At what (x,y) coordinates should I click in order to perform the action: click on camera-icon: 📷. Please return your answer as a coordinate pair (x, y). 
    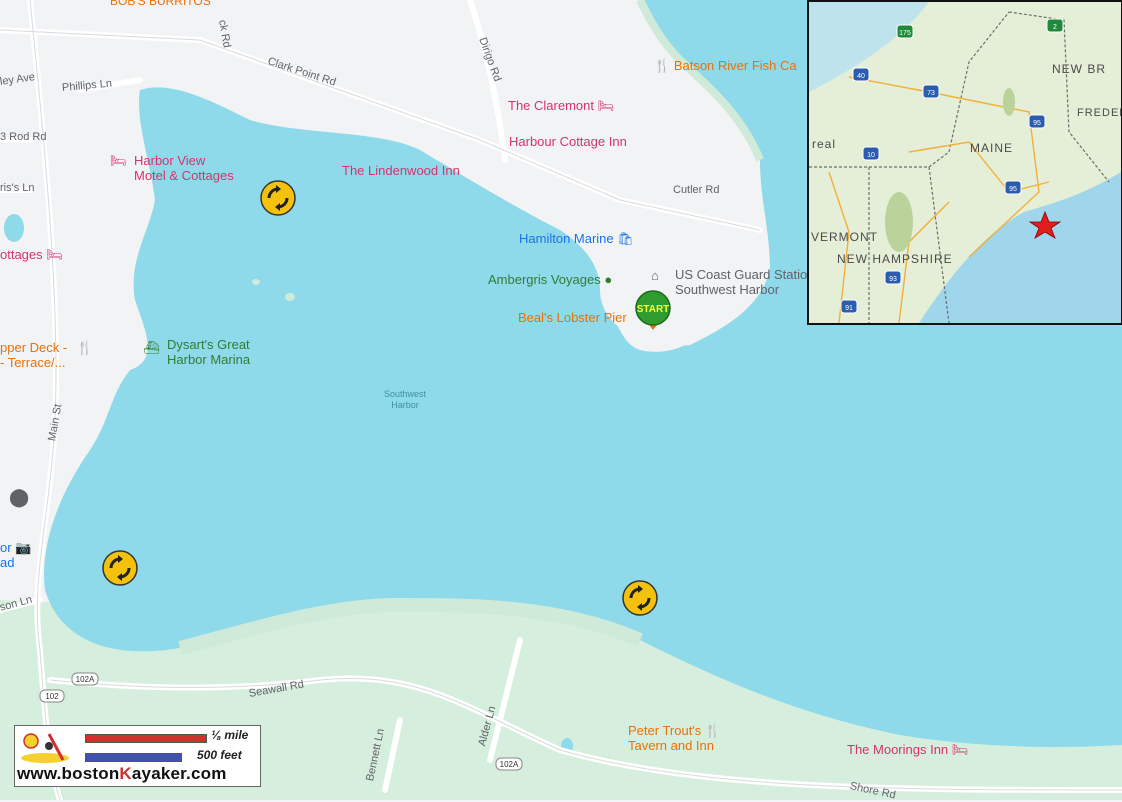
    Looking at the image, I should click on (23, 547).